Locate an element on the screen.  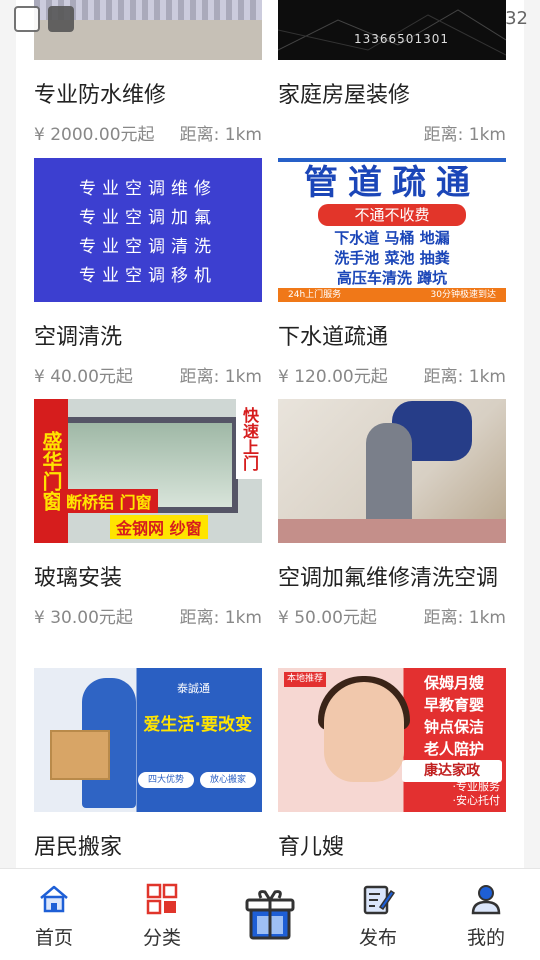
thumbnail-line: ·专业服务 is located at coordinates (476, 786).